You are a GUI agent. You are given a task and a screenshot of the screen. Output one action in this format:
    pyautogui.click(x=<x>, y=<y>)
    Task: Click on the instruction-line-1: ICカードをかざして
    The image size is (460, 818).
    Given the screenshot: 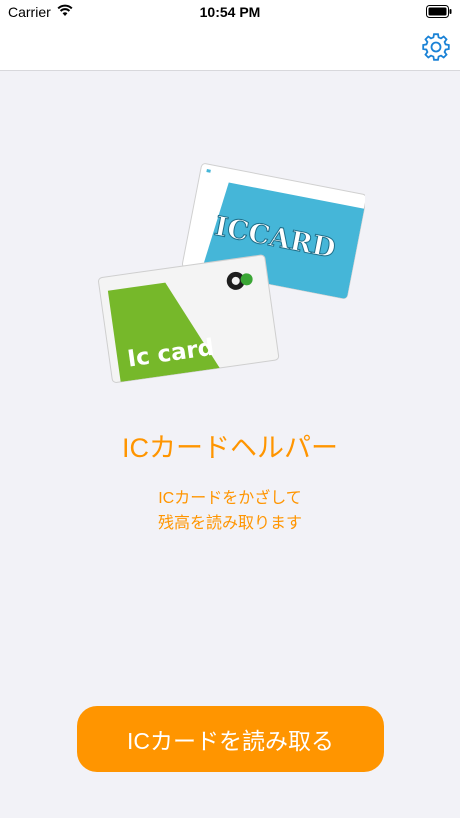 What is the action you would take?
    pyautogui.click(x=230, y=498)
    